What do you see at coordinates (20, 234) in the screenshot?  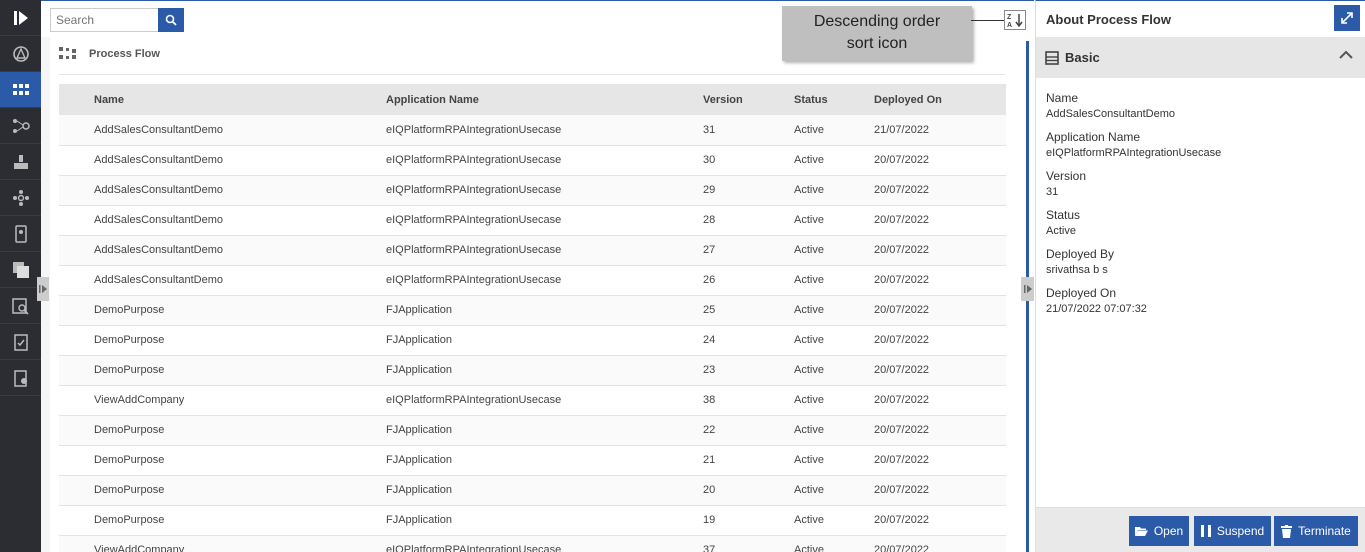 I see `mobile-config-icon` at bounding box center [20, 234].